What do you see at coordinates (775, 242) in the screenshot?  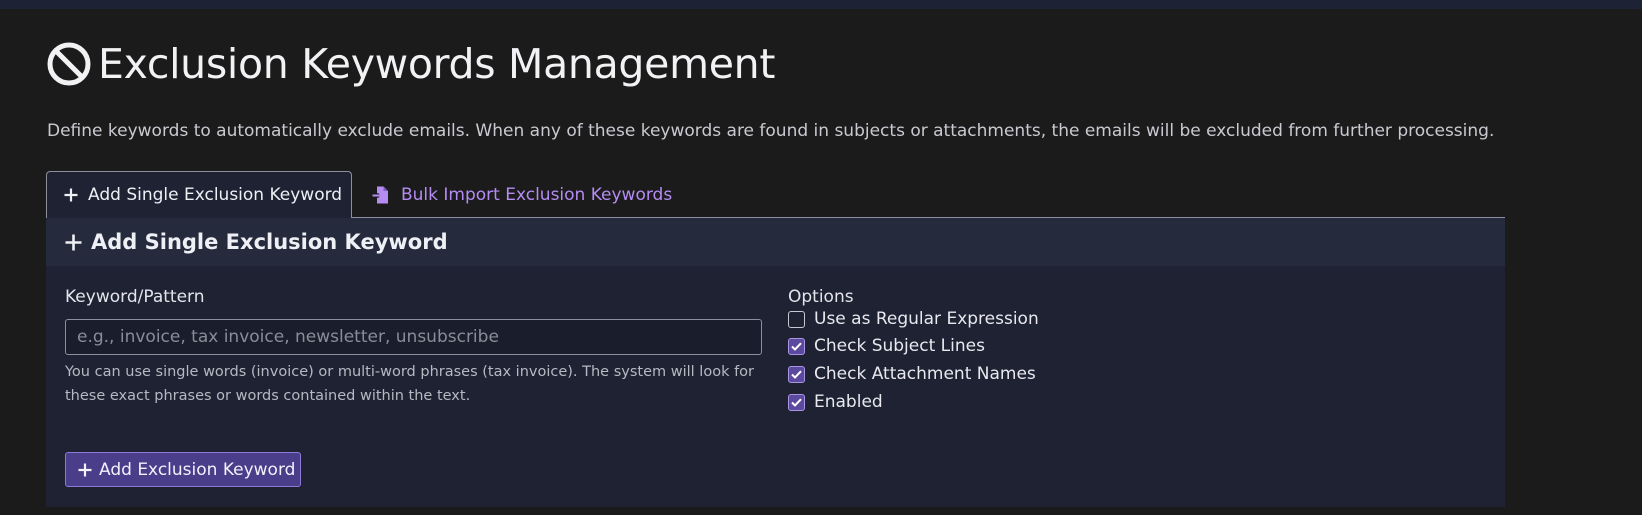 I see `panel-header: Add Single Exclusion Keyword` at bounding box center [775, 242].